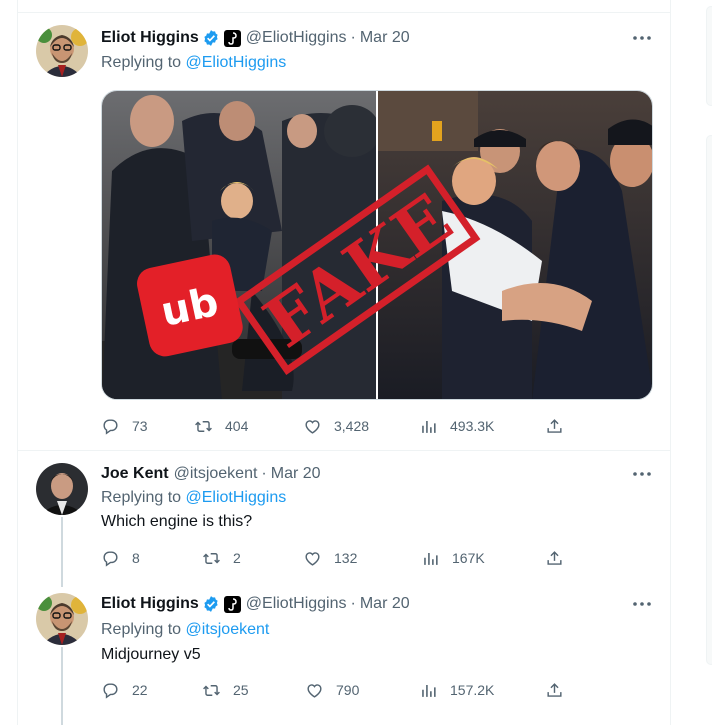  What do you see at coordinates (124, 426) in the screenshot?
I see `reply-button: 73` at bounding box center [124, 426].